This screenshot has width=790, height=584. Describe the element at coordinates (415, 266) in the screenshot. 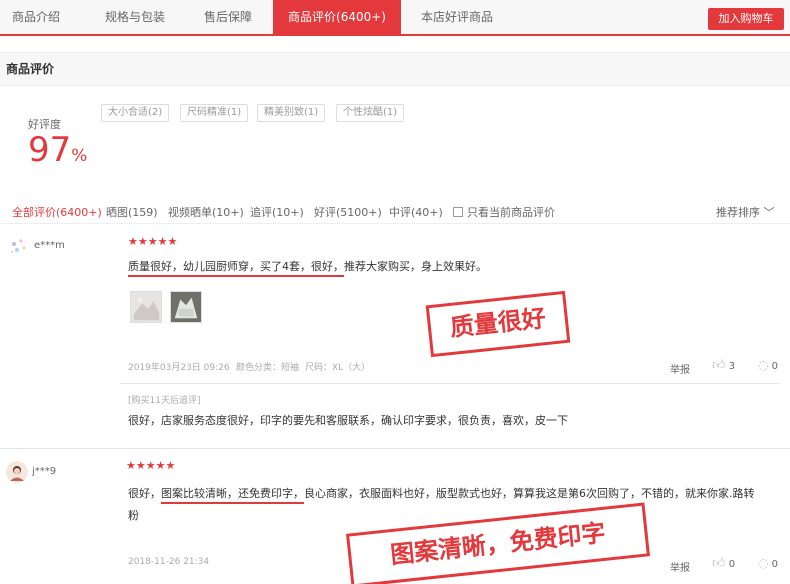

I see `review-text-rest: 推荐大家购买，身上效果好。` at that location.